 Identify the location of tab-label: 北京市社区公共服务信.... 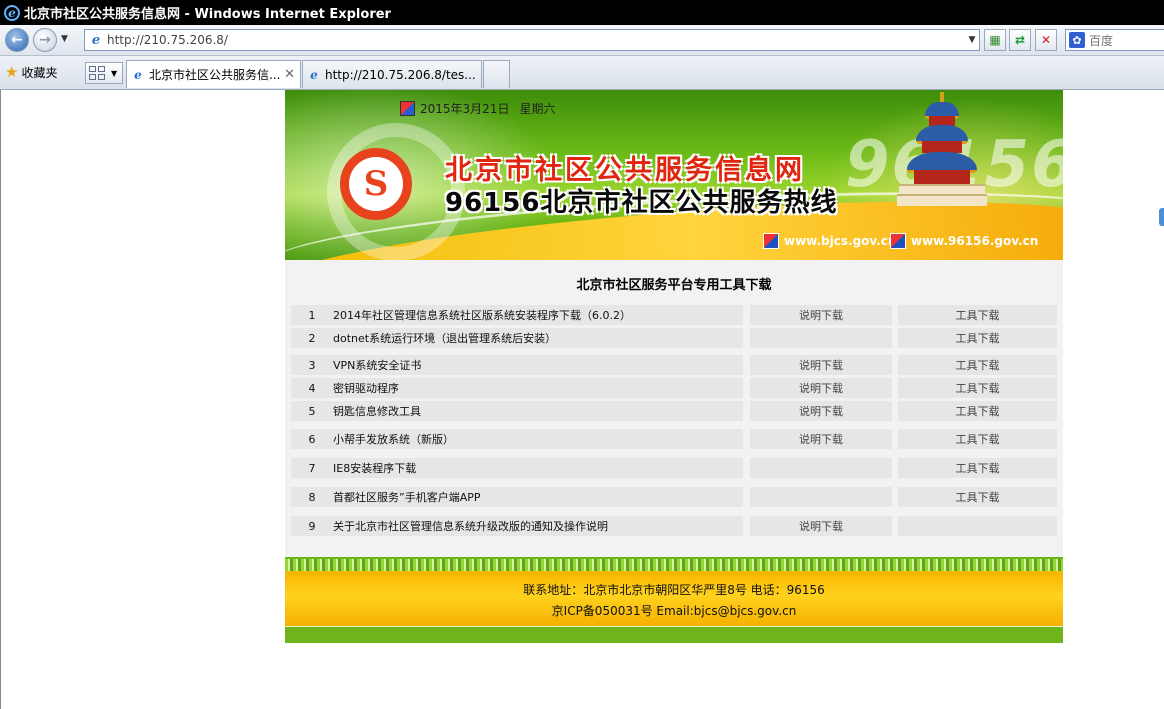
(215, 75).